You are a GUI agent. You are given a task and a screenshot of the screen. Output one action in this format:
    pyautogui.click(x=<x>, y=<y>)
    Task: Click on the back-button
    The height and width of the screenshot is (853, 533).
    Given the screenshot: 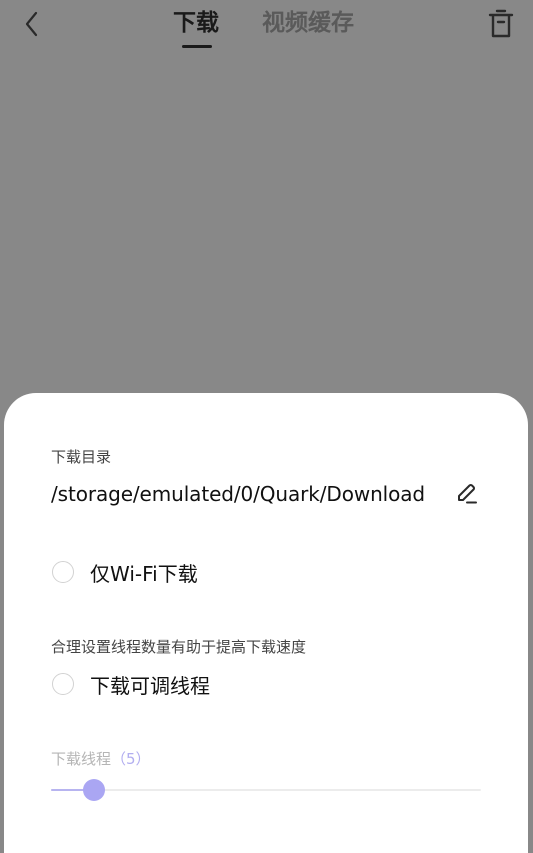 What is the action you would take?
    pyautogui.click(x=32, y=24)
    